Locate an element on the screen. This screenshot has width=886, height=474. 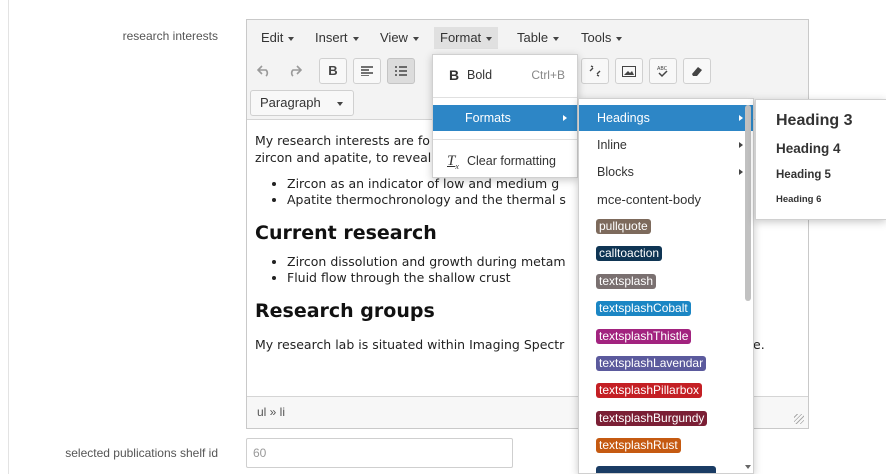
intro-text-line2: zircon and apatite, to reveal is located at coordinates (343, 157).